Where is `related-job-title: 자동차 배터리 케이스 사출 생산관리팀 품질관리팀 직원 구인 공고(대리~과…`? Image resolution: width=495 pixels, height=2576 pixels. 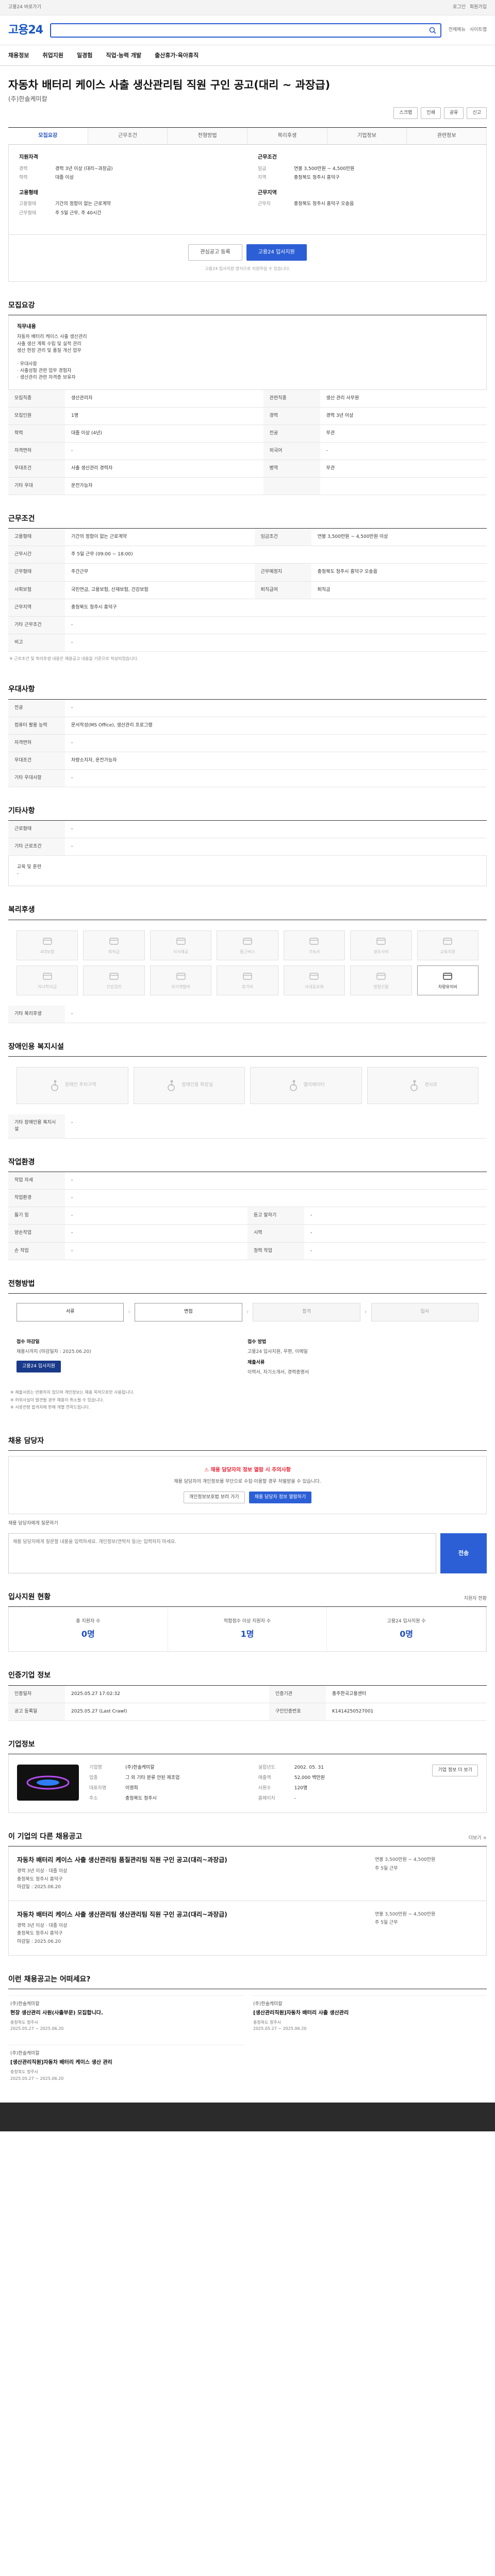 related-job-title: 자동차 배터리 케이스 사출 생산관리팀 품질관리팀 직원 구인 공고(대리~과… is located at coordinates (191, 1860).